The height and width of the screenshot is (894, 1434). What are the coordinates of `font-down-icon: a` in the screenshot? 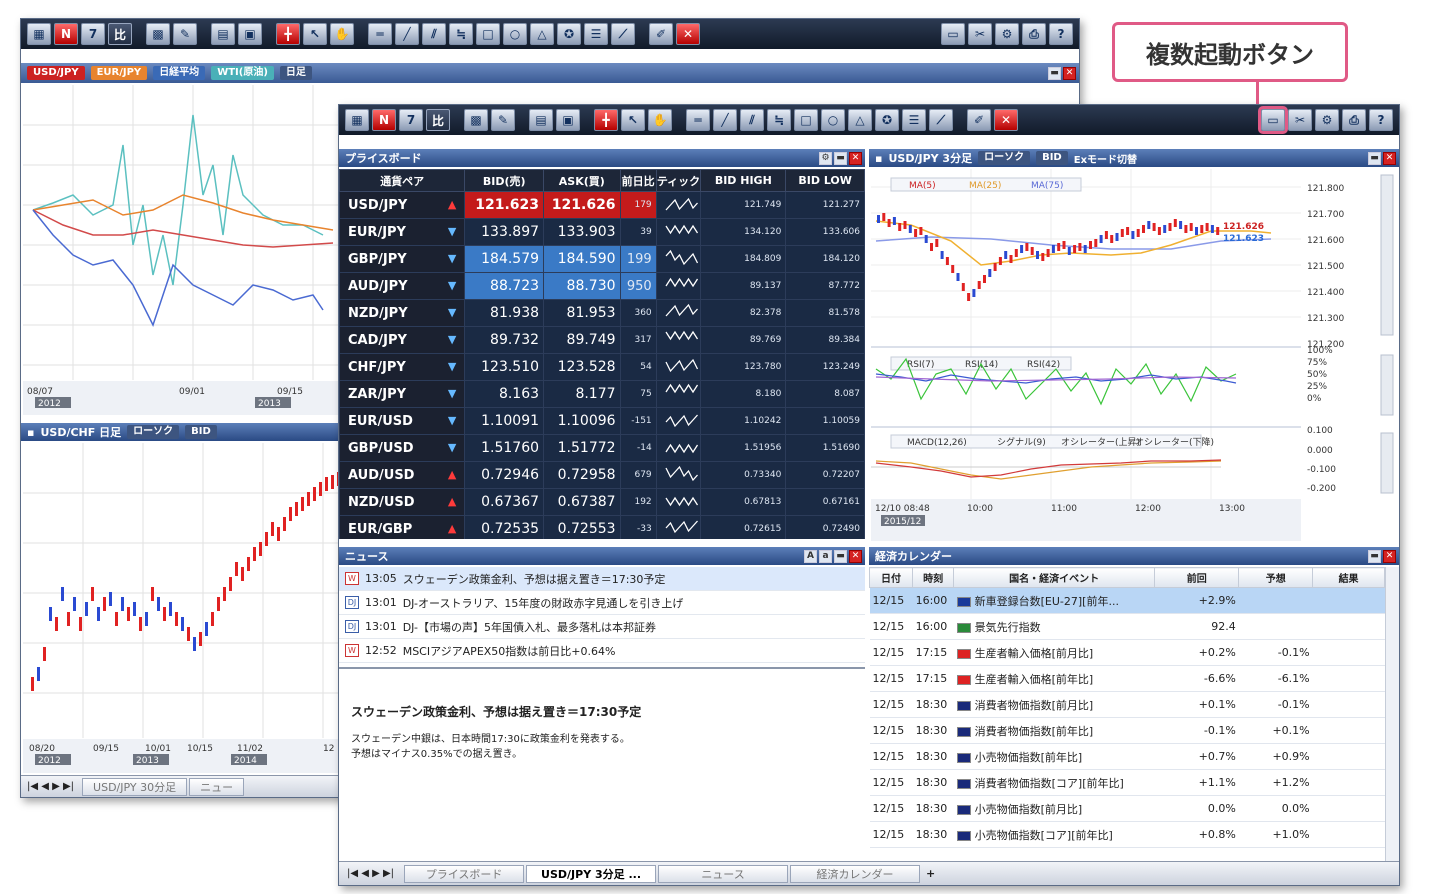 It's located at (825, 556).